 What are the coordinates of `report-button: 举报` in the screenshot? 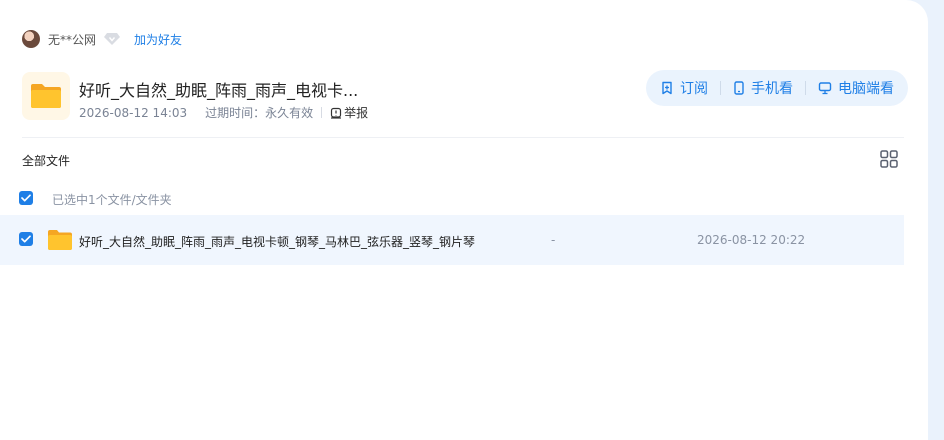 It's located at (349, 112).